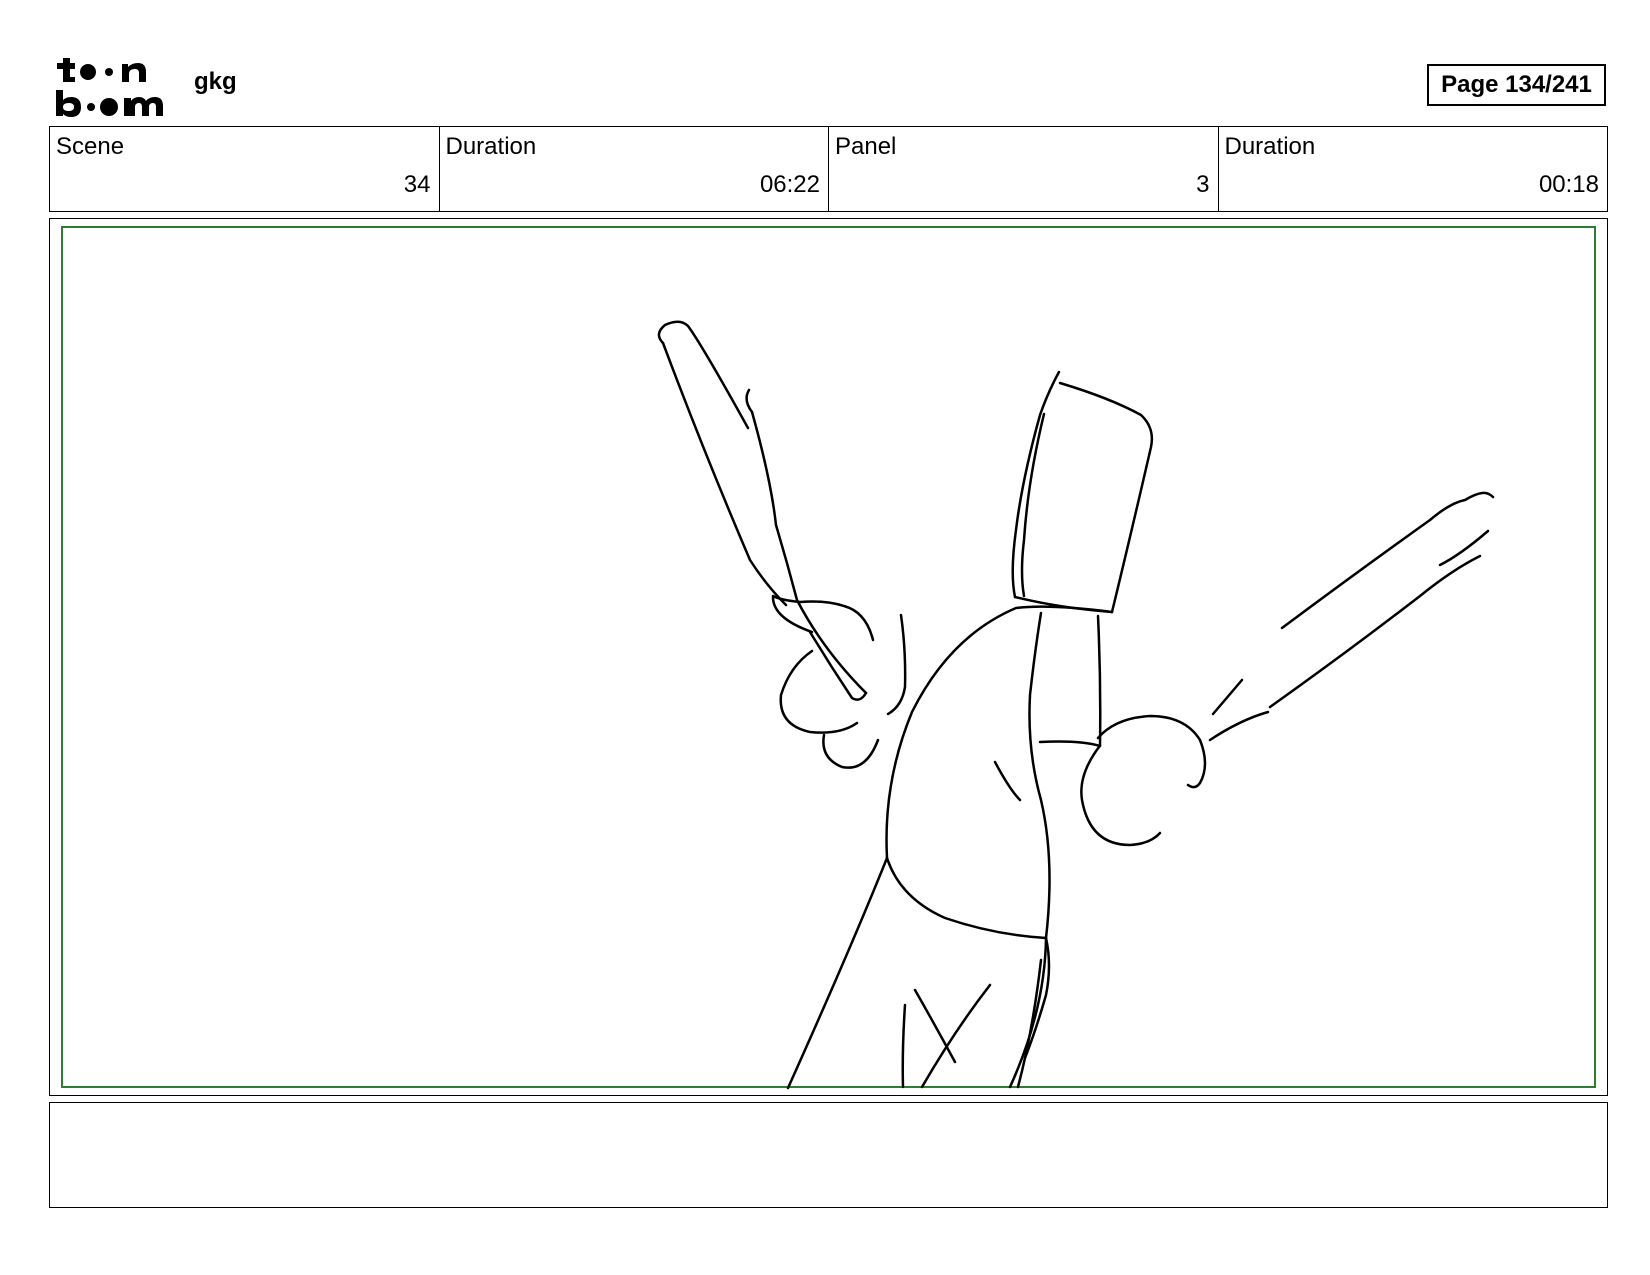  I want to click on sketch-right-arm, so click(1351, 616).